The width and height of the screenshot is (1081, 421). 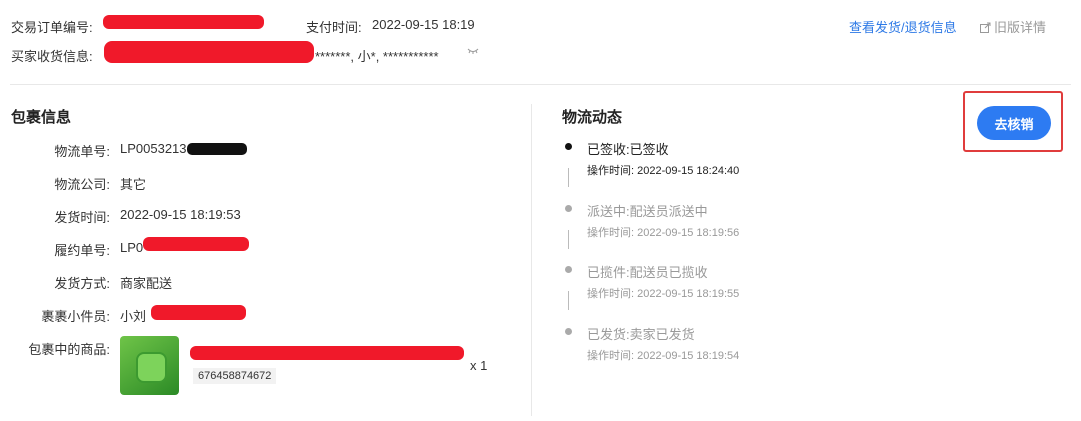 What do you see at coordinates (82, 283) in the screenshot?
I see `delivery-method-label: 发货方式:` at bounding box center [82, 283].